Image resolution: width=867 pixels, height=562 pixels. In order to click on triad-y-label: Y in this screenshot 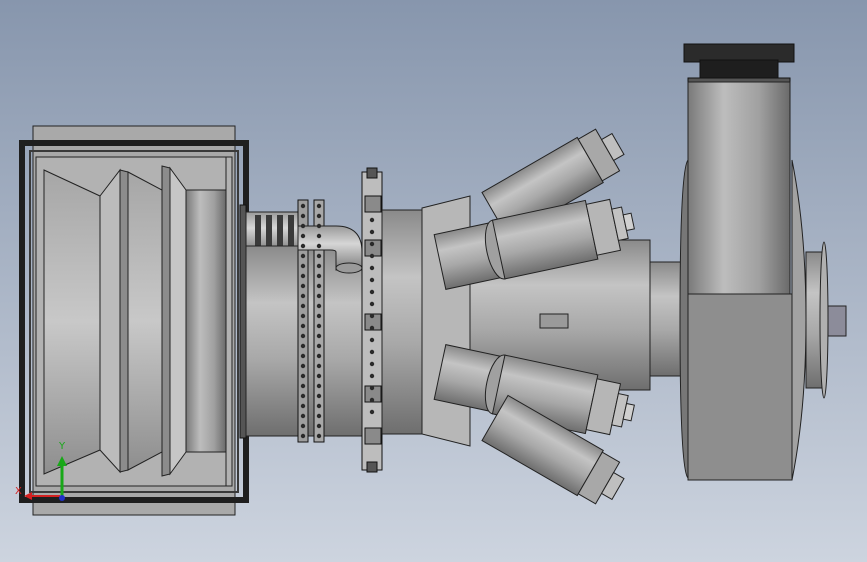, I will do `click(62, 446)`.